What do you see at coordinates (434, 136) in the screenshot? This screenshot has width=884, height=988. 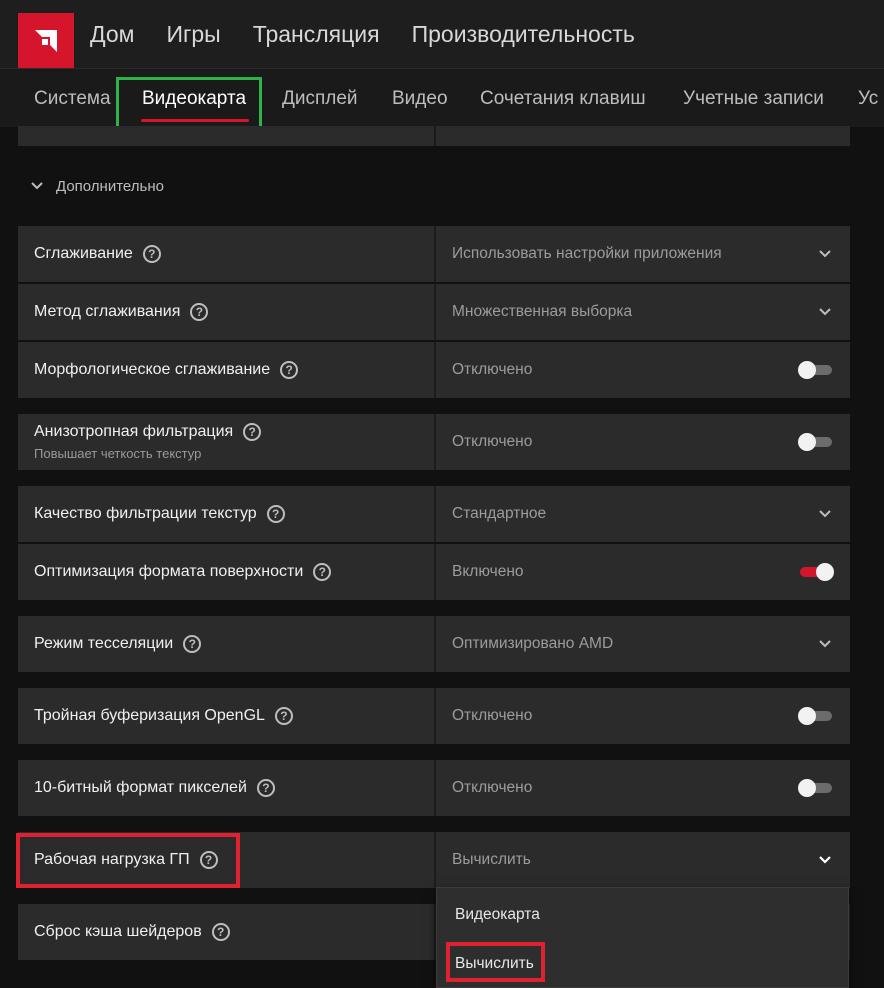 I see `partial-setting-row` at bounding box center [434, 136].